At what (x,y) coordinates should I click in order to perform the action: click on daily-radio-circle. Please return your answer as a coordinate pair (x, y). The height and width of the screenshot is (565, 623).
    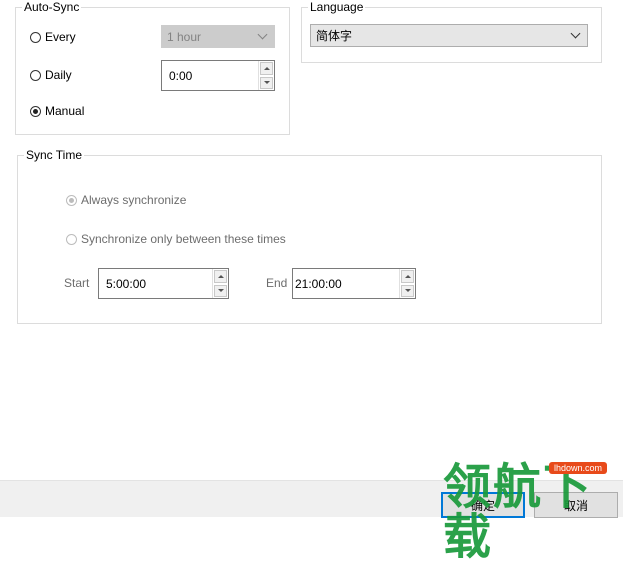
    Looking at the image, I should click on (35, 75).